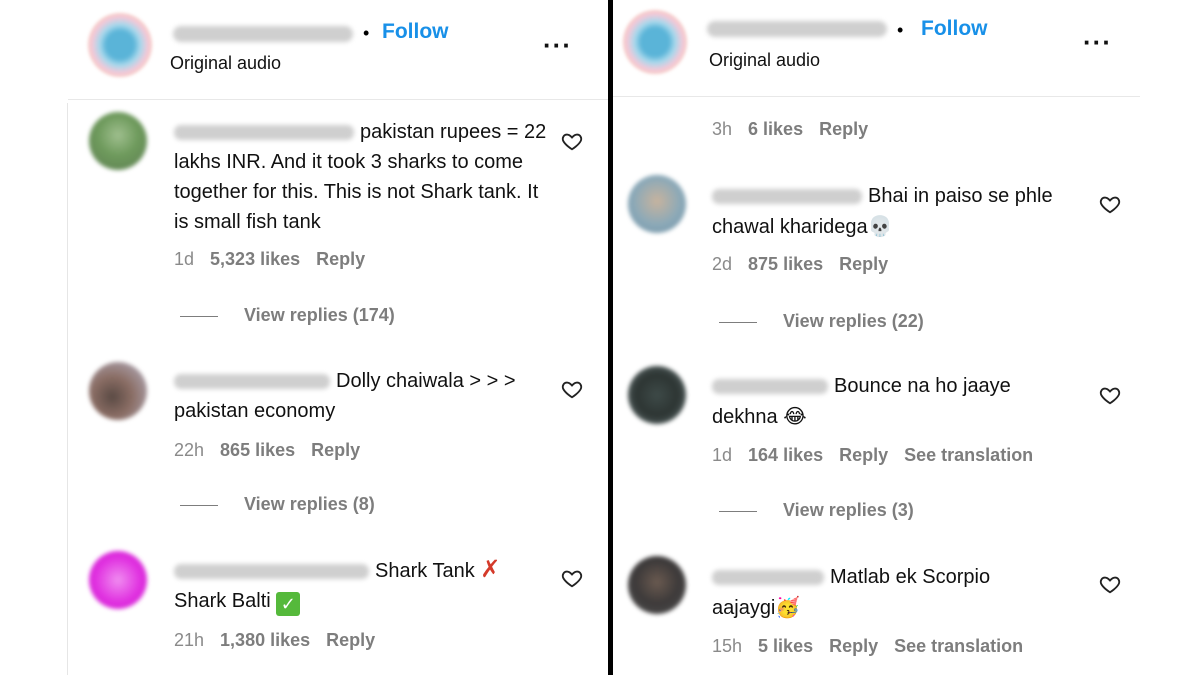 The height and width of the screenshot is (675, 1200). I want to click on comment-text: Dolly chaiwala > > > pakistan economy, so click(364, 396).